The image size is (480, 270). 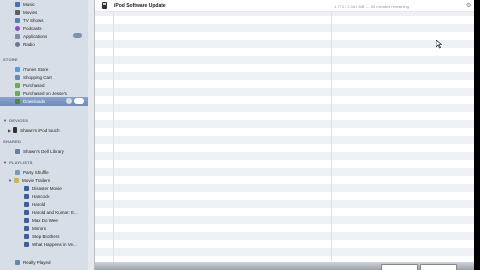 What do you see at coordinates (36, 69) in the screenshot?
I see `sidebar-item-label: iTunes Store` at bounding box center [36, 69].